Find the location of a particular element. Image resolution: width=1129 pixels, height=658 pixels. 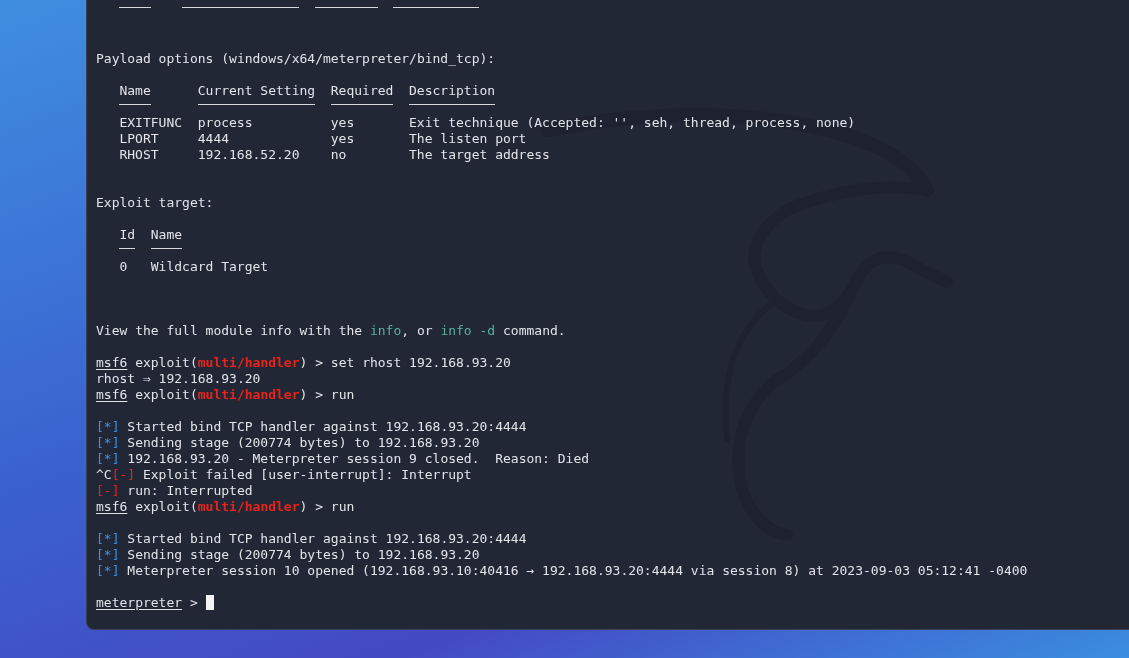

text-cursor is located at coordinates (209, 602).